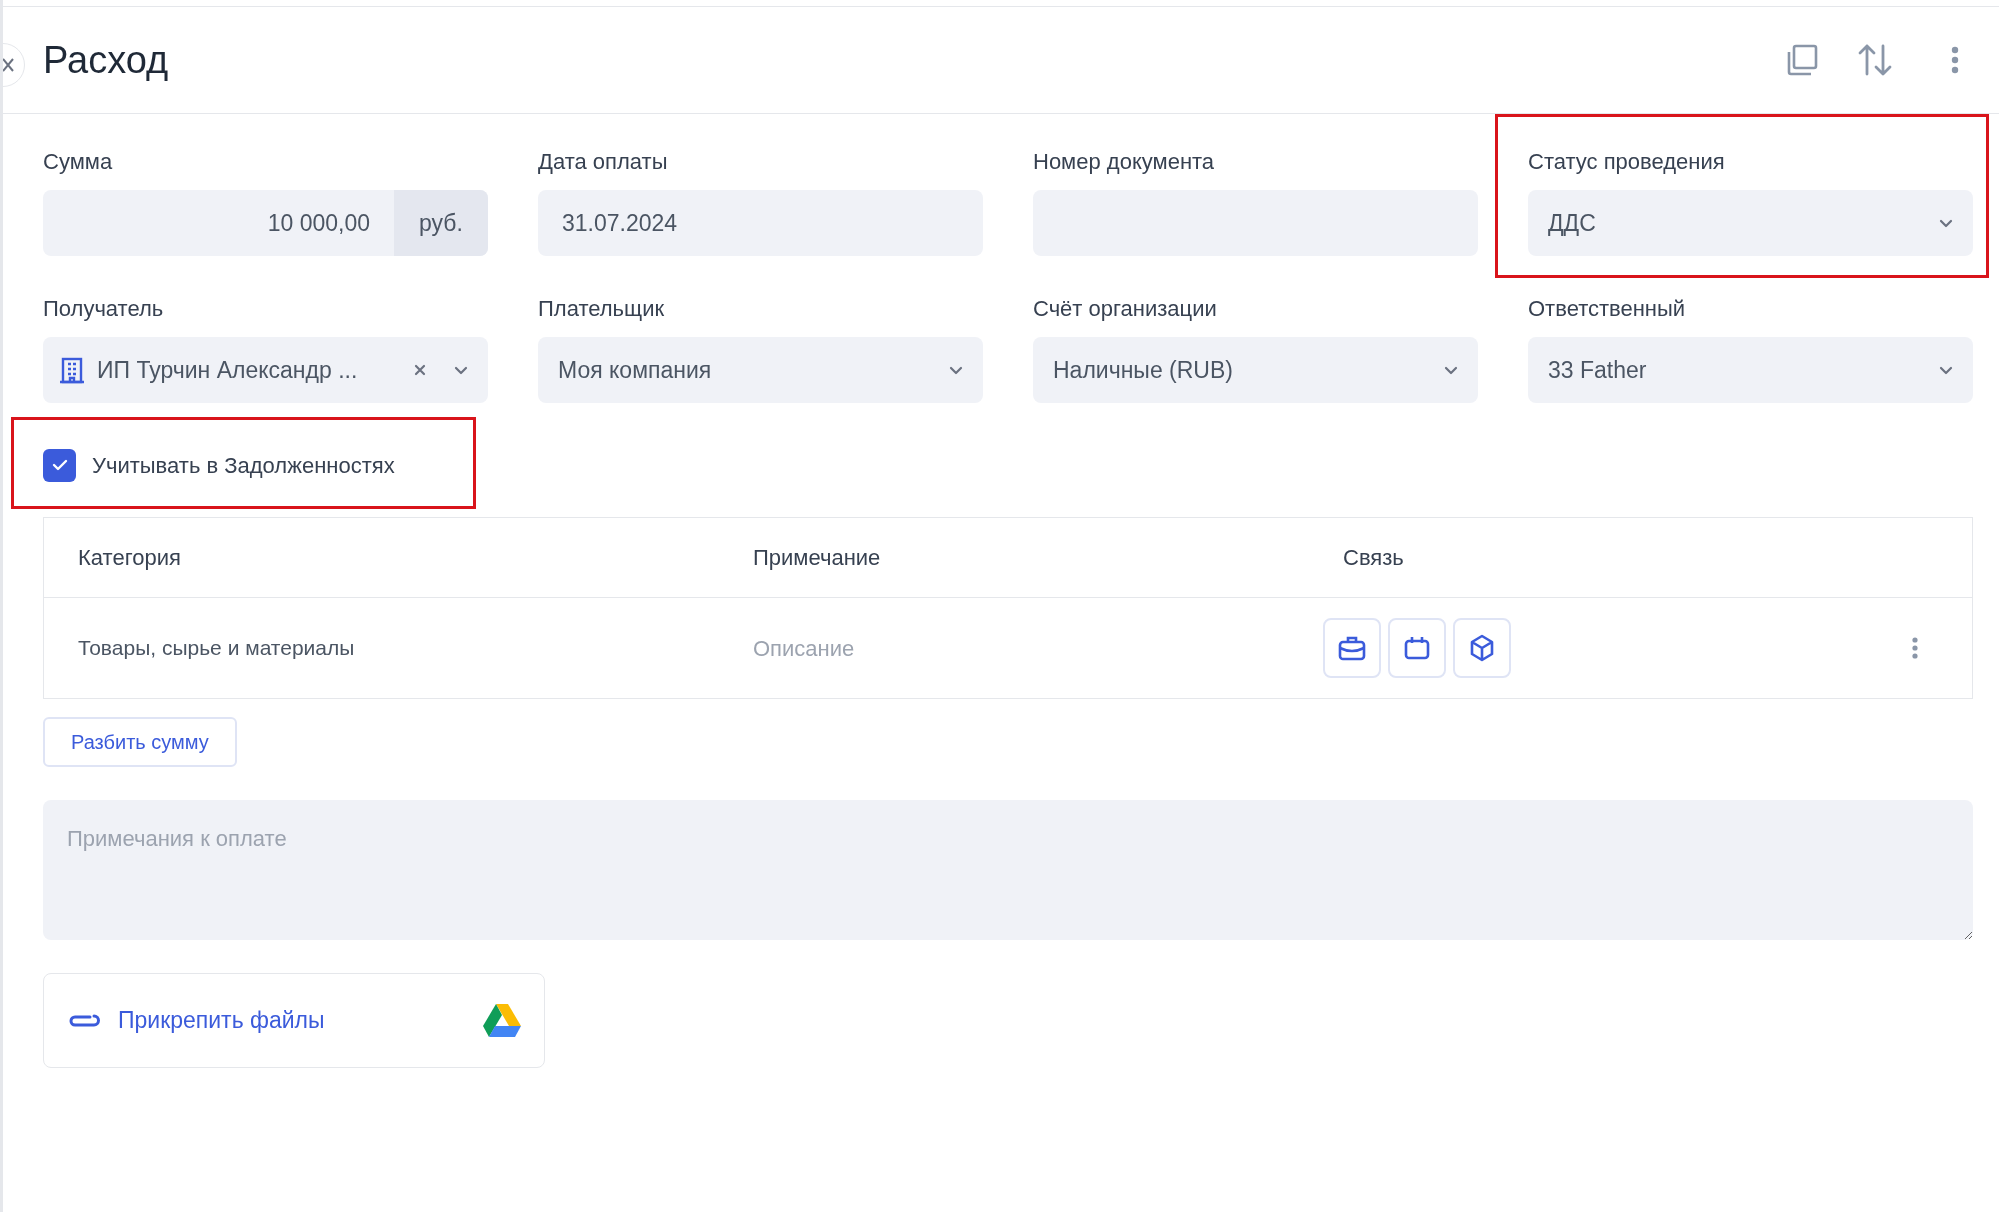 This screenshot has width=1999, height=1212. I want to click on field-label: Дата оплаты, so click(603, 162).